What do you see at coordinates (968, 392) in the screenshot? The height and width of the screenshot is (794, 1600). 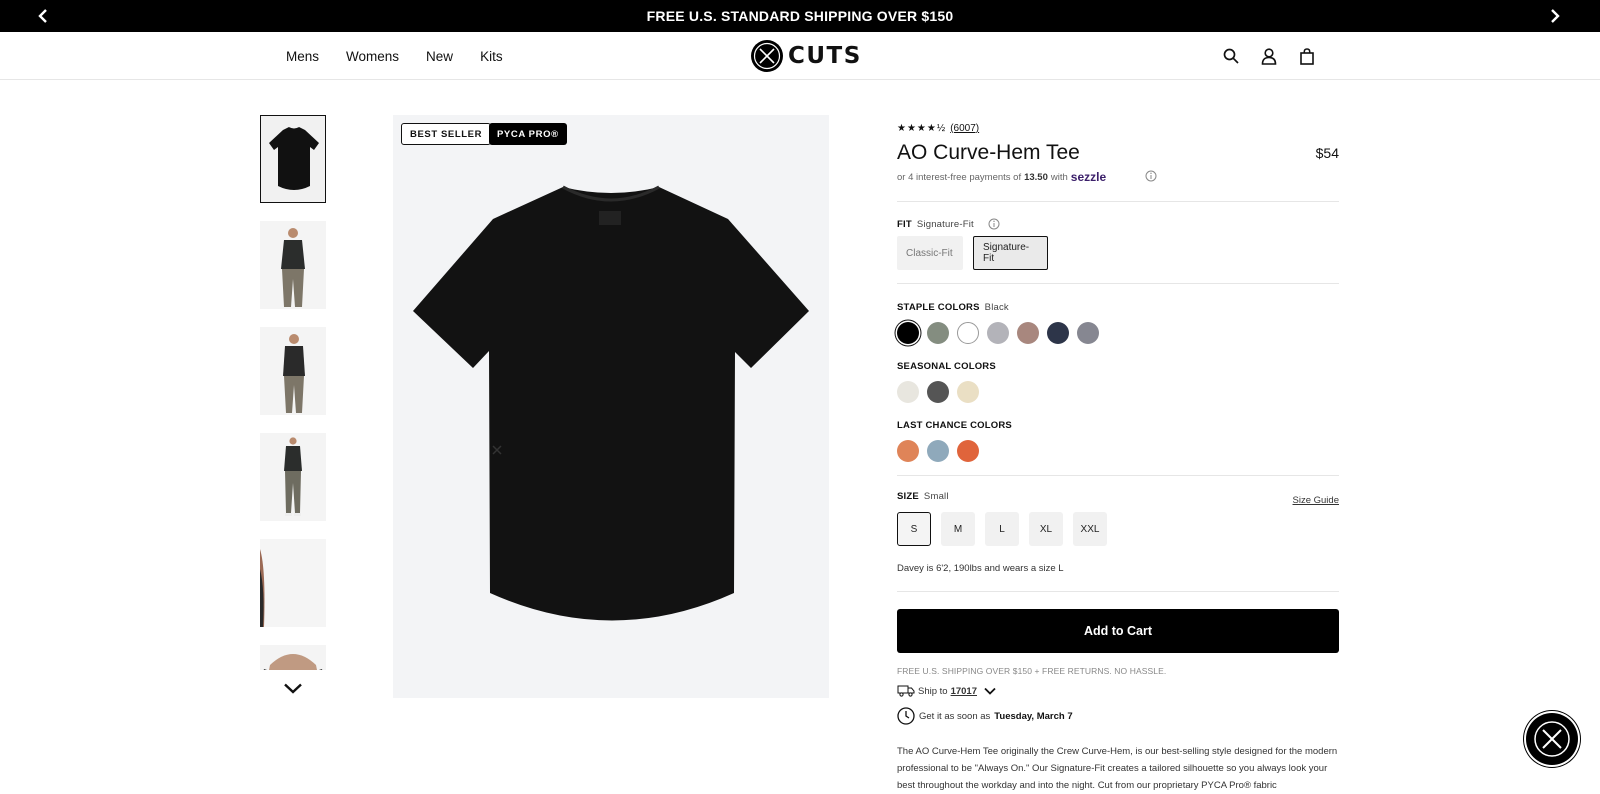 I see `color-swatch-cream` at bounding box center [968, 392].